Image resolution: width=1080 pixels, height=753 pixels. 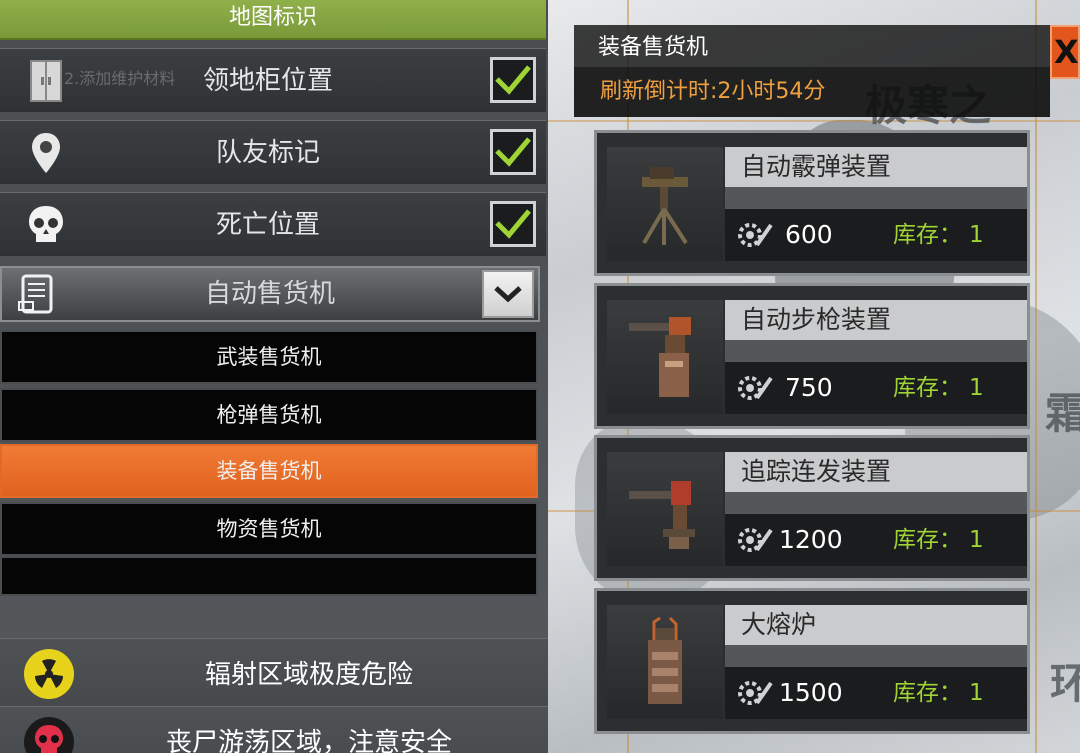 I want to click on map-region-label: 环, so click(x=1065, y=683).